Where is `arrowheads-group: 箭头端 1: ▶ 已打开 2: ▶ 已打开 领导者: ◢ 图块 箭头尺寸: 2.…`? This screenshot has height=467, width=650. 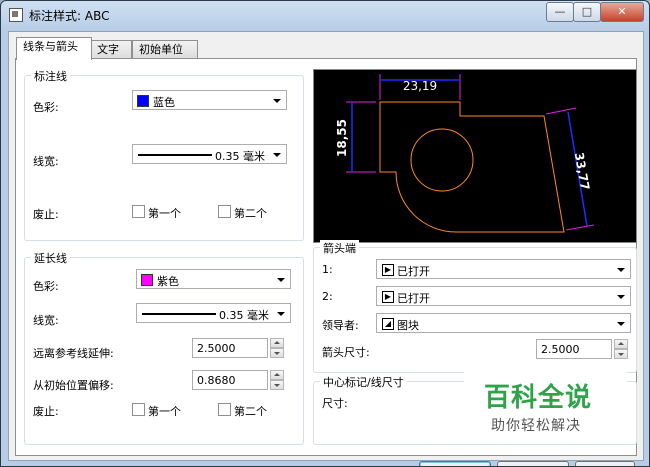 arrowheads-group: 箭头端 1: ▶ 已打开 2: ▶ 已打开 领导者: ◢ 图块 箭头尺寸: 2.… is located at coordinates (475, 306).